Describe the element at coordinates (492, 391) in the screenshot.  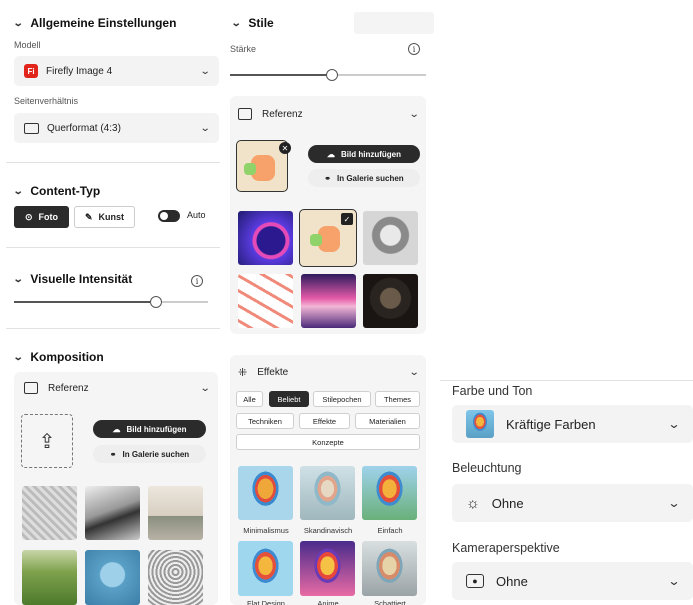
I see `color-tone-label: Farbe und Ton` at that location.